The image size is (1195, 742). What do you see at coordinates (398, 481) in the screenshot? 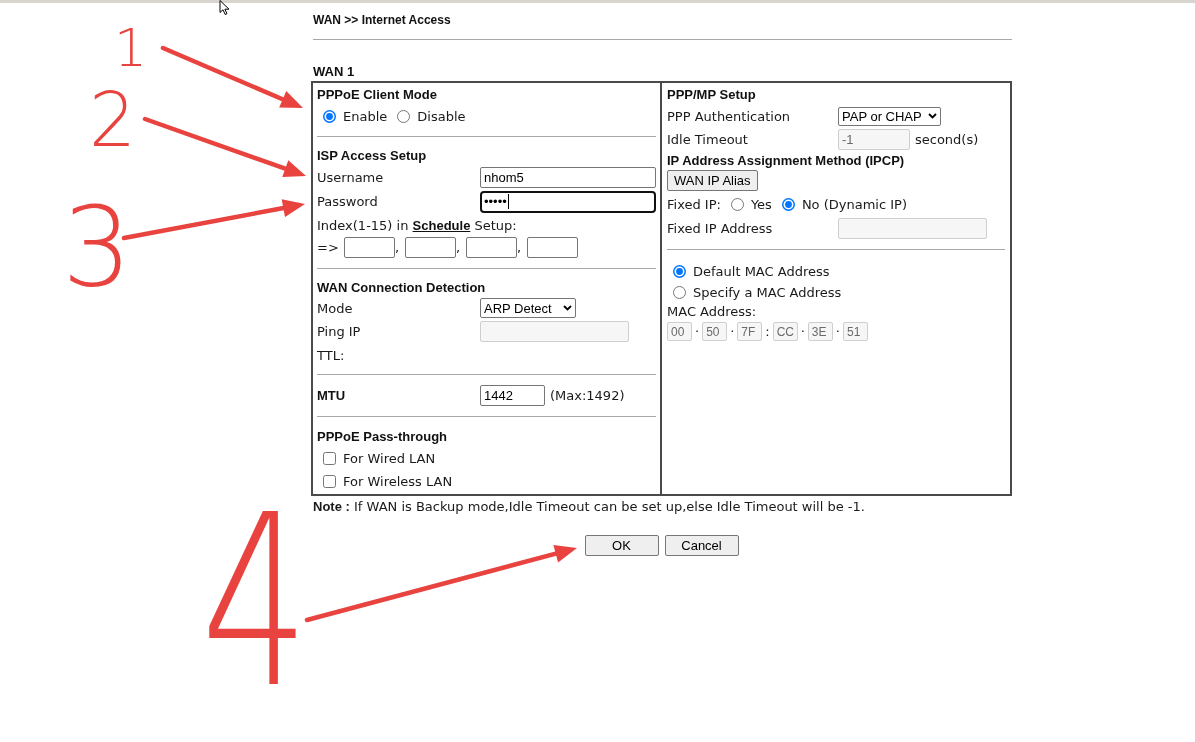
I see `checkbox-label: For Wireless LAN` at bounding box center [398, 481].